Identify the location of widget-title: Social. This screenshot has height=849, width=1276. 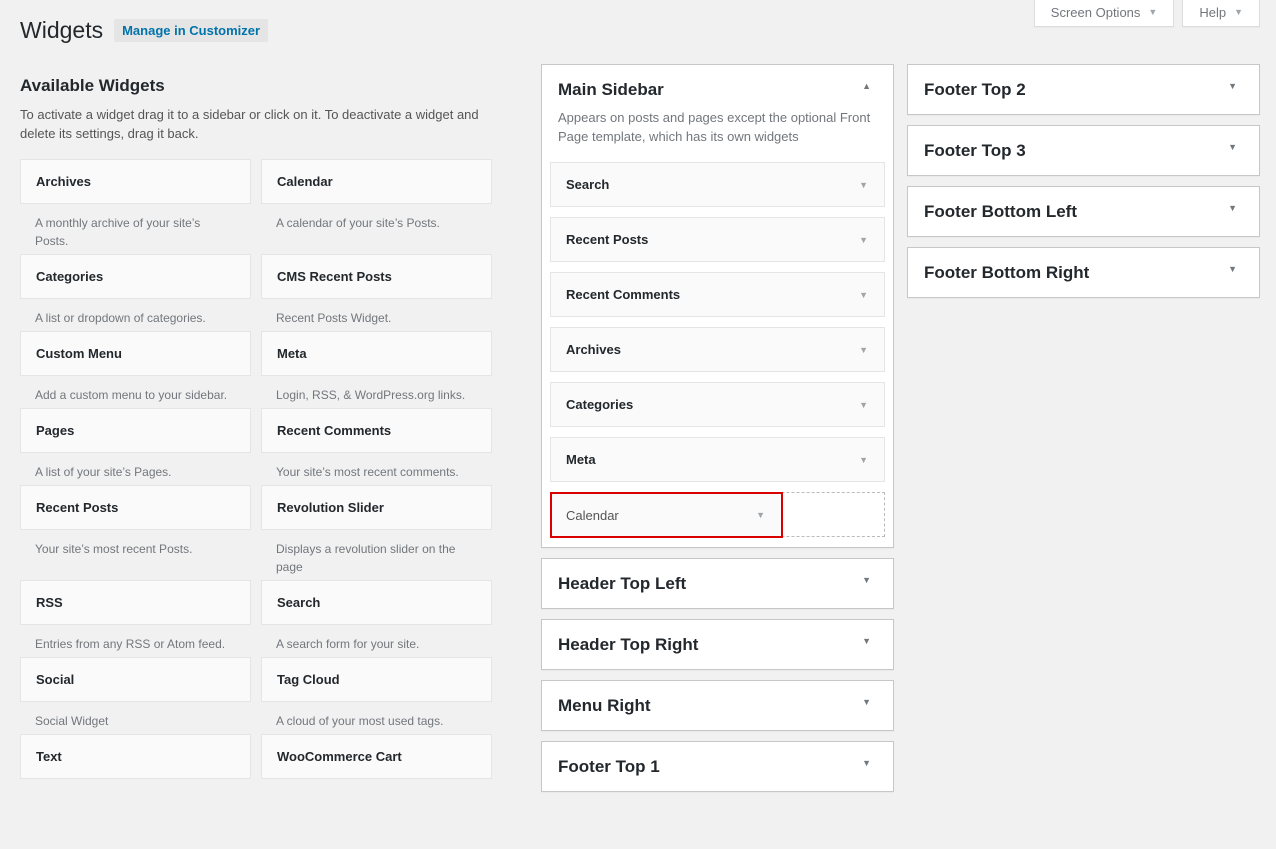
(135, 679).